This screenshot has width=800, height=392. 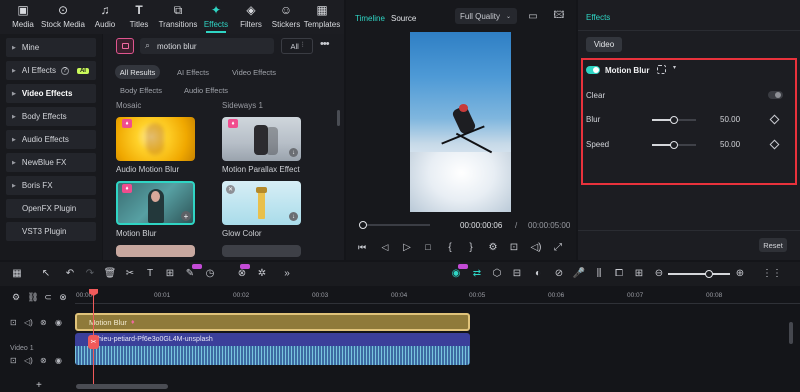 I want to click on mark-out-icon: }, so click(x=471, y=247).